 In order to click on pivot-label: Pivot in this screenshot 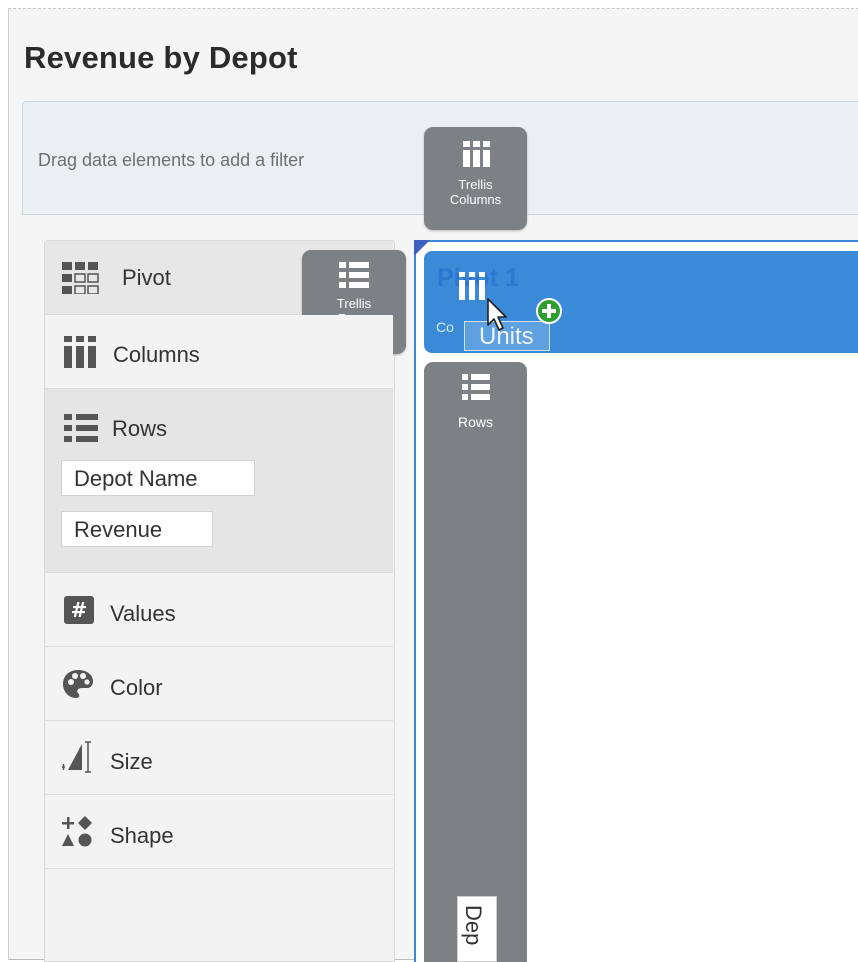, I will do `click(146, 277)`.